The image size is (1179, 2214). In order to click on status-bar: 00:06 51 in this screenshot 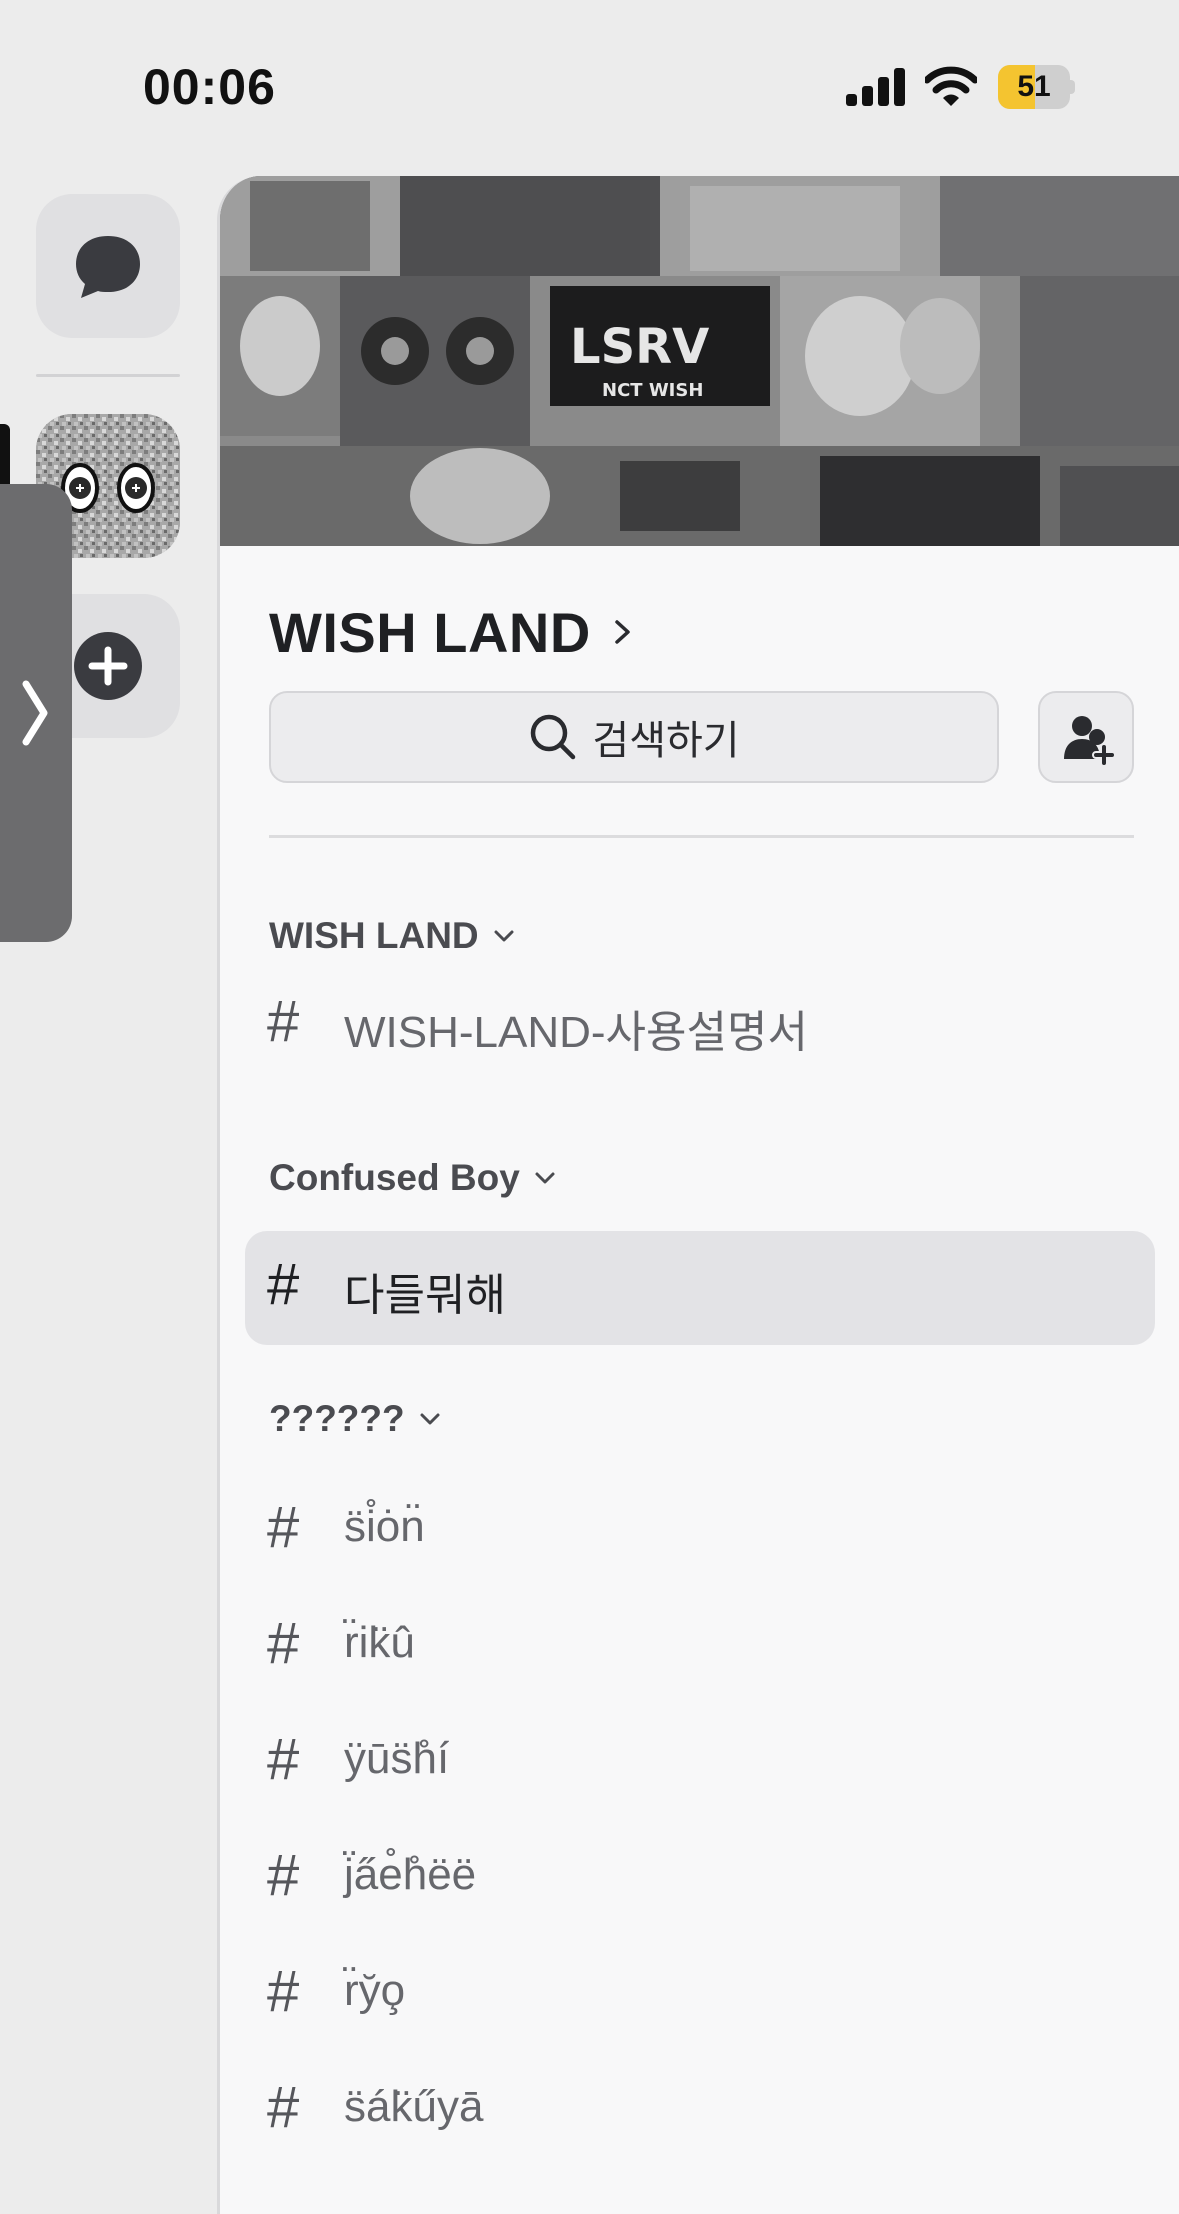, I will do `click(589, 85)`.